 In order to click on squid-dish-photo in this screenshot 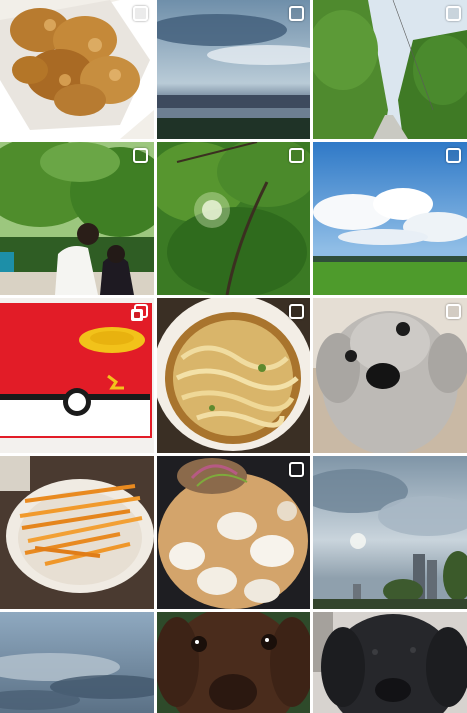, I will do `click(233, 532)`.